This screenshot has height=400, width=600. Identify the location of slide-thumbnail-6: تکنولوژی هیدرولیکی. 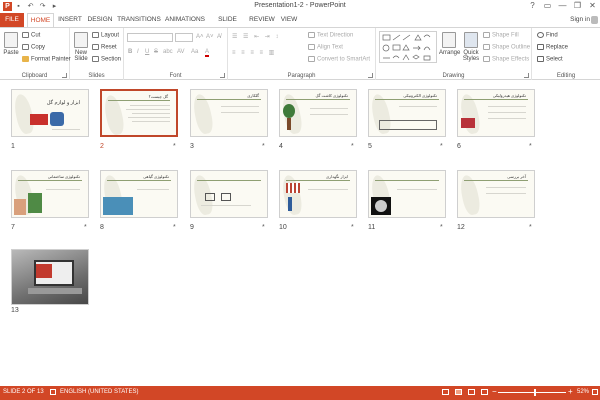
(496, 113).